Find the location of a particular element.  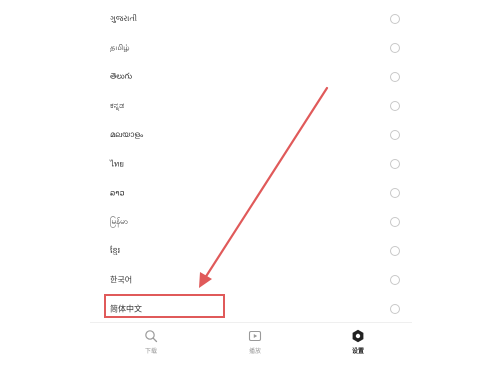

language-label: ಕನ್ನಡ is located at coordinates (117, 105).